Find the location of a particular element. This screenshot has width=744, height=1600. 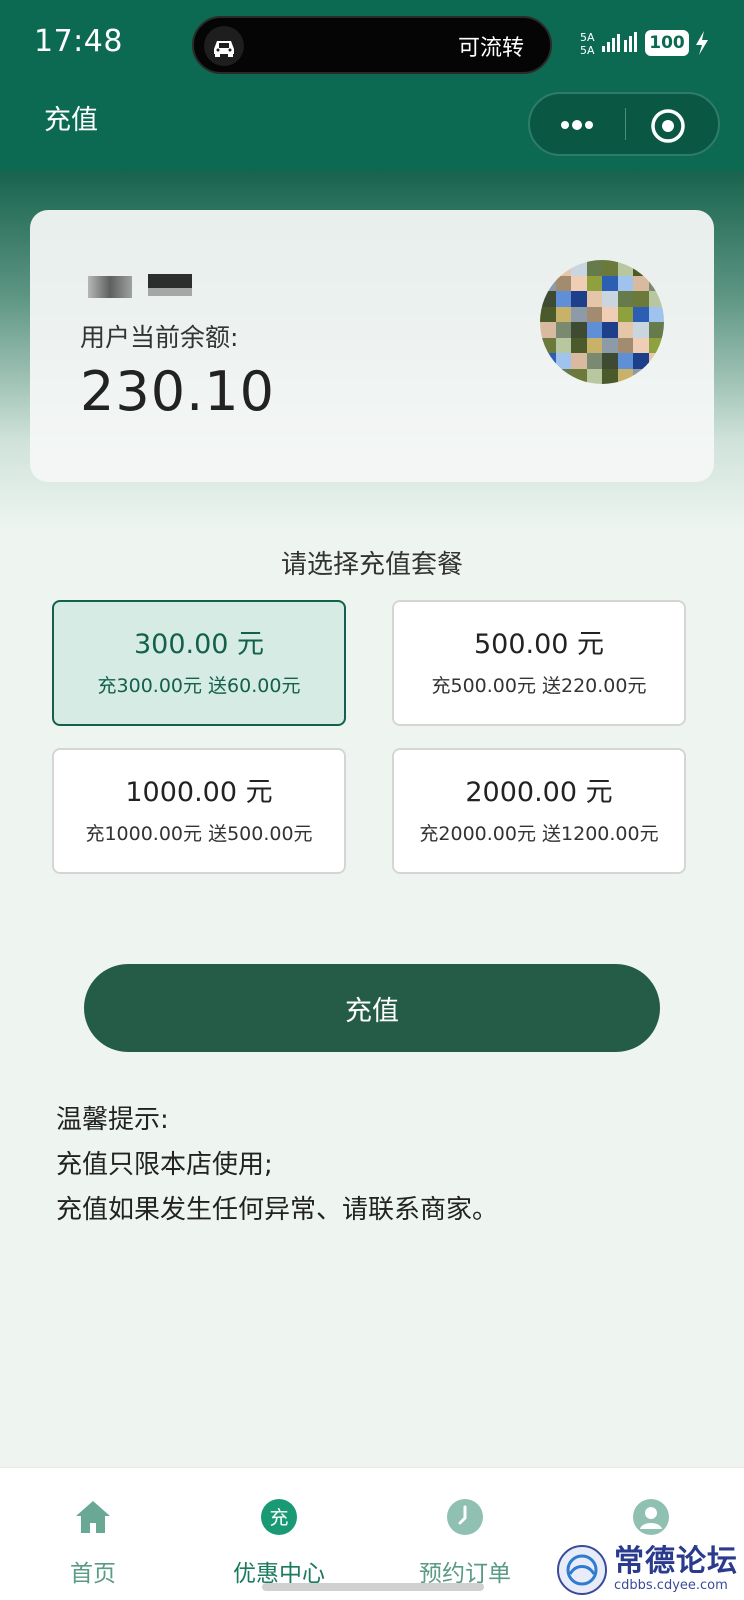

tab-promotions: 充 优惠中心 is located at coordinates (279, 1534).